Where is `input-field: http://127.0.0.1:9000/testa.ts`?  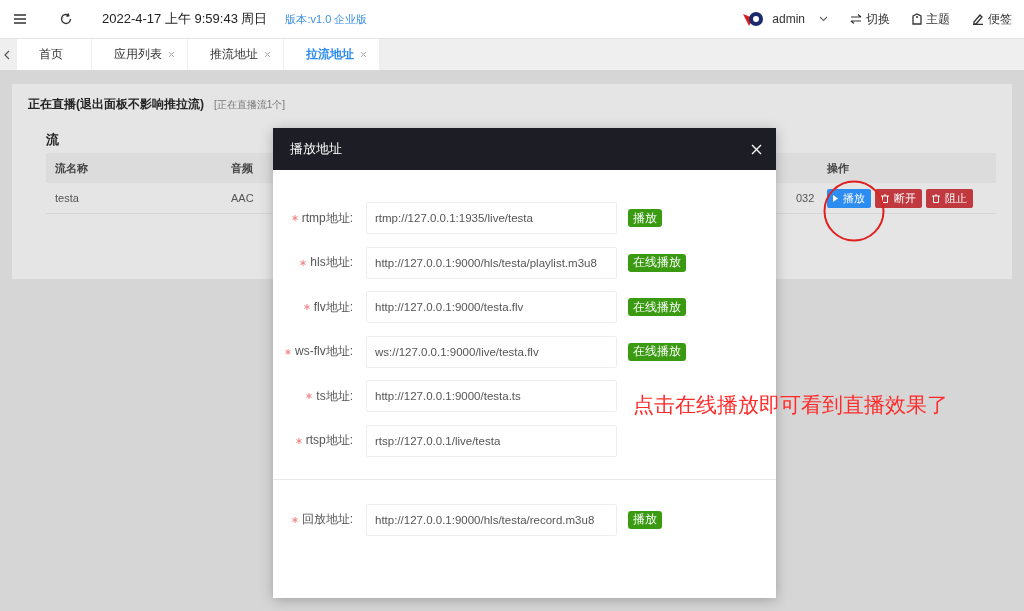 input-field: http://127.0.0.1:9000/testa.ts is located at coordinates (491, 396).